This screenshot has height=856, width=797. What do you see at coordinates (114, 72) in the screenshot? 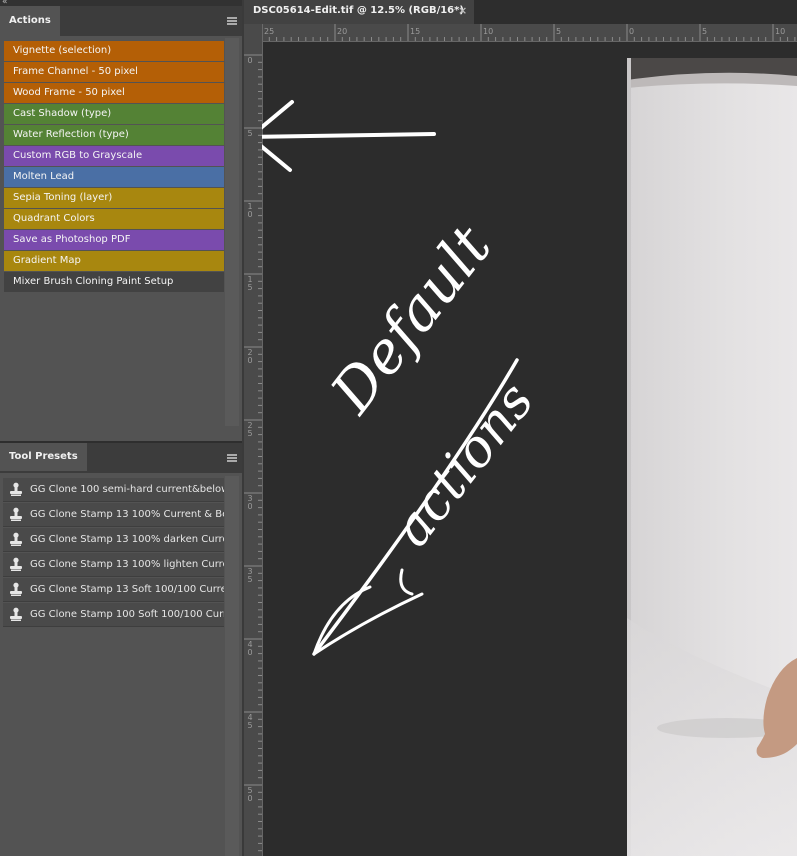
I see `action-item: Frame Channel - 50 pixel` at bounding box center [114, 72].